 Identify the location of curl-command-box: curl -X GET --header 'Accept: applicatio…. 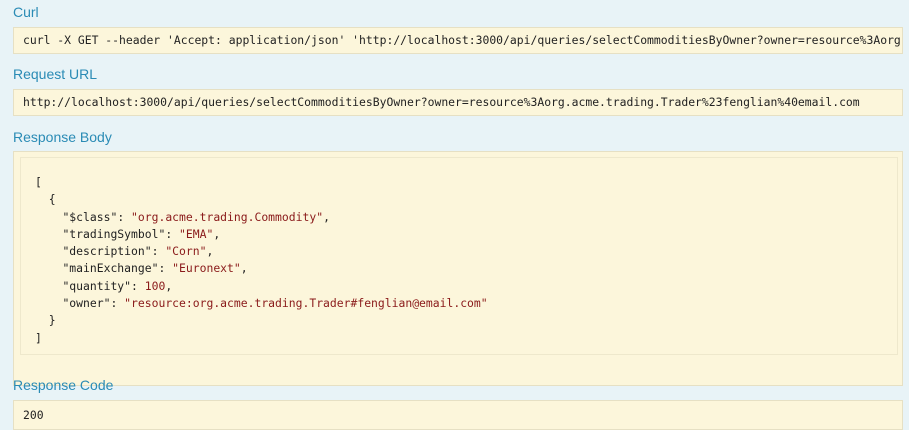
(458, 40).